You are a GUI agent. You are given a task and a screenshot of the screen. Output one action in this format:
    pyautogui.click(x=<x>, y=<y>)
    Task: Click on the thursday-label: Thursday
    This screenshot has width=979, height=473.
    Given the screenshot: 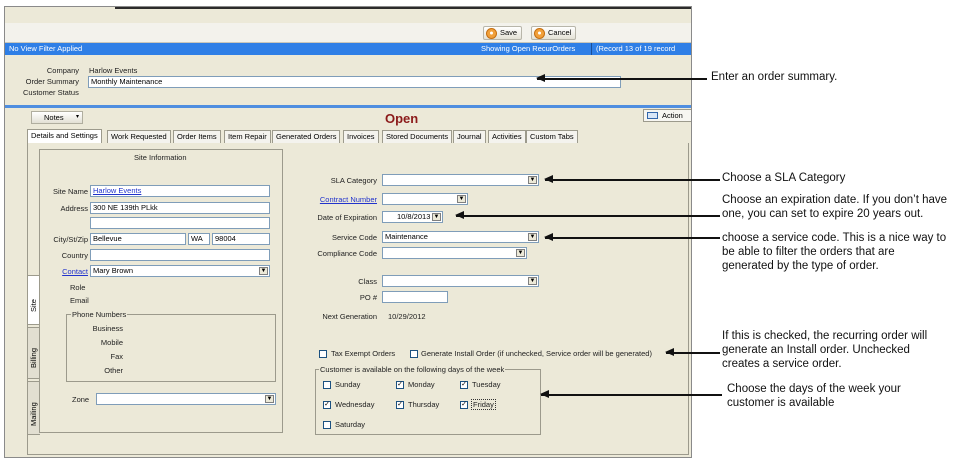 What is the action you would take?
    pyautogui.click(x=424, y=404)
    